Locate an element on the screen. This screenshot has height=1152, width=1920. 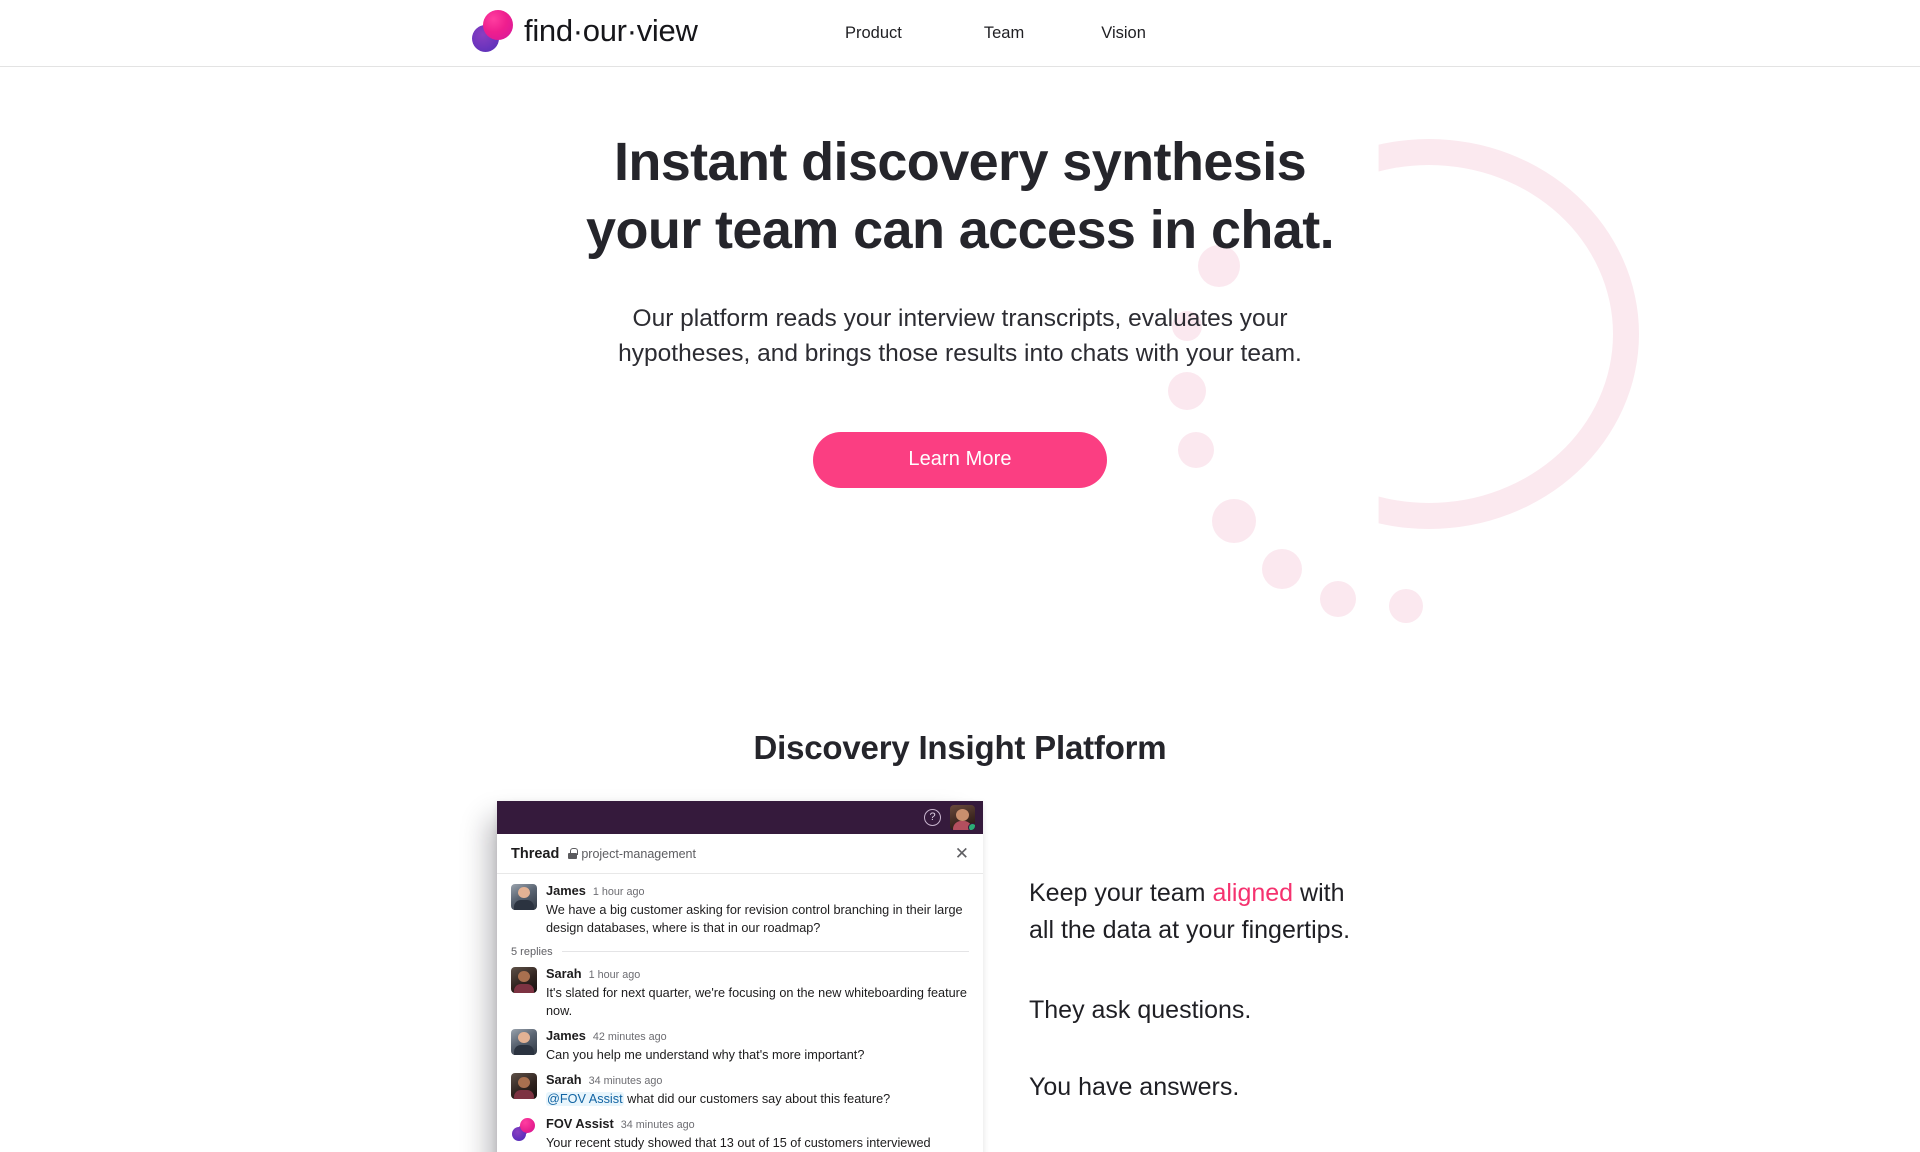
site-header: find·our·view Product Team Vision is located at coordinates (960, 33).